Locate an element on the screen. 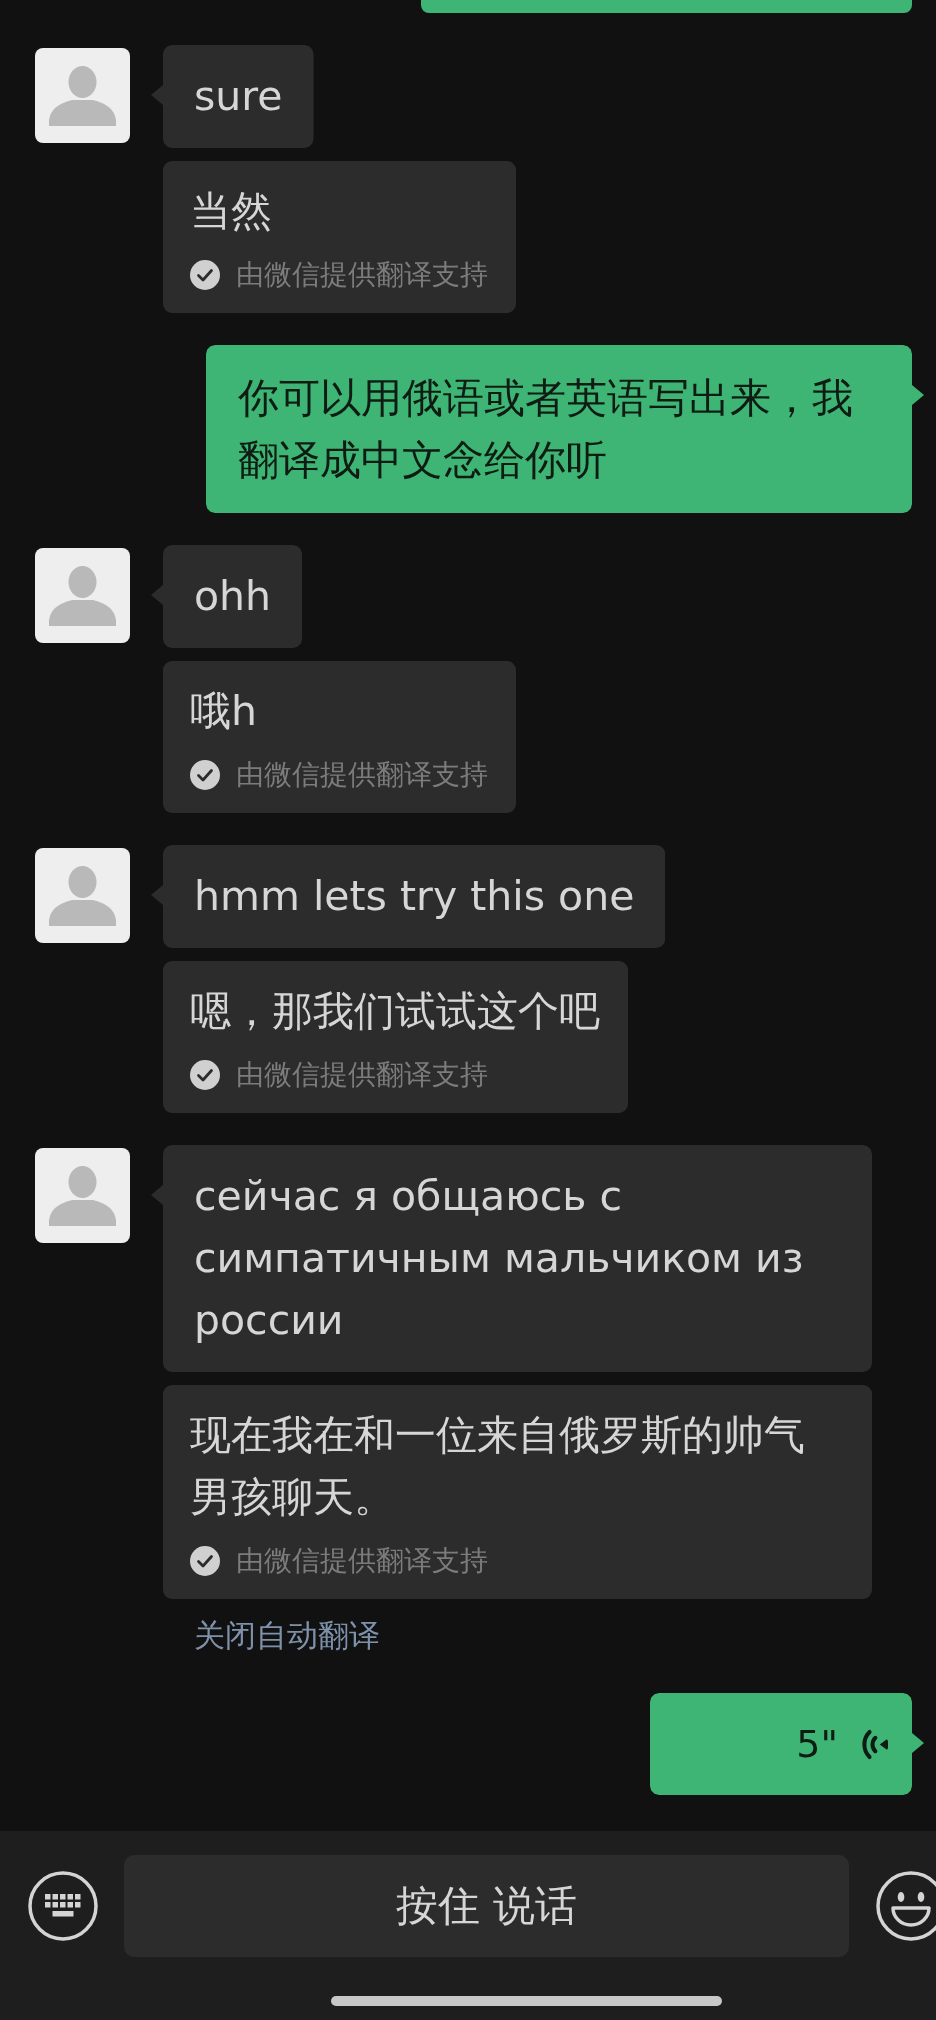  hold-to-talk-button: 按住 说话 is located at coordinates (486, 1906).